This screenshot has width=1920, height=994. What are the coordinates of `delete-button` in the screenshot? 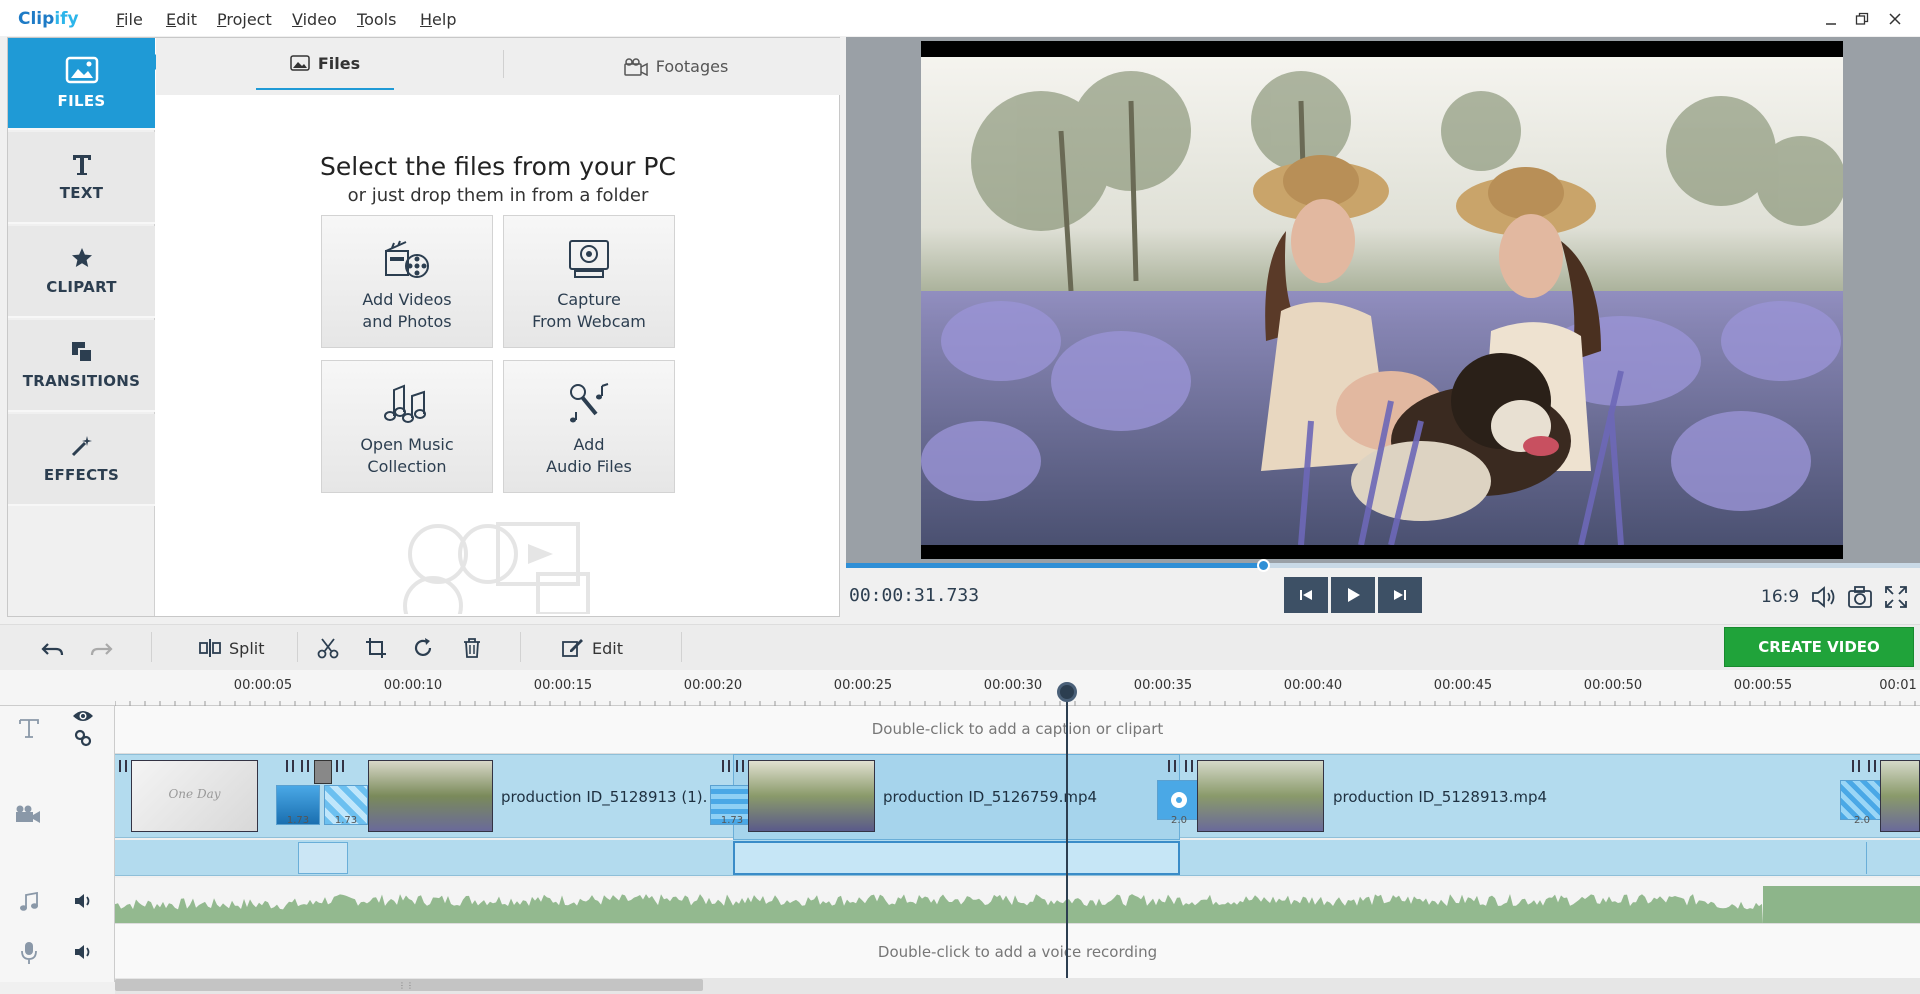 It's located at (472, 648).